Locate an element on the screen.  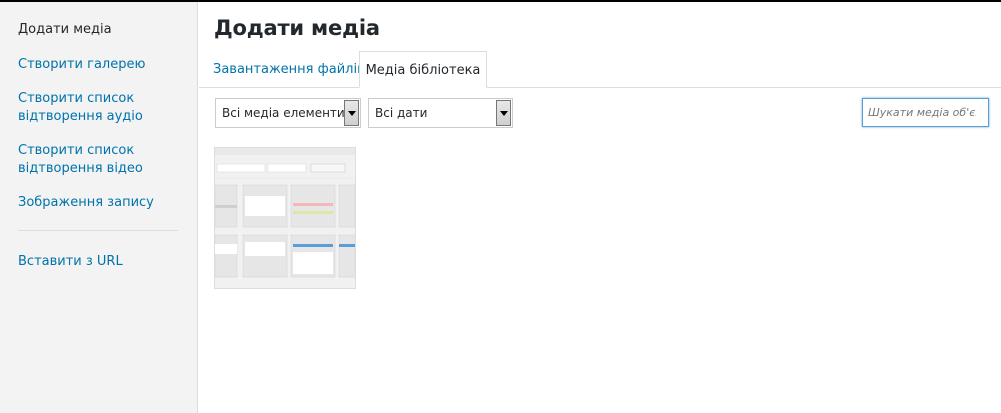
menu-insert-from-url: Вставити з URL is located at coordinates (70, 262).